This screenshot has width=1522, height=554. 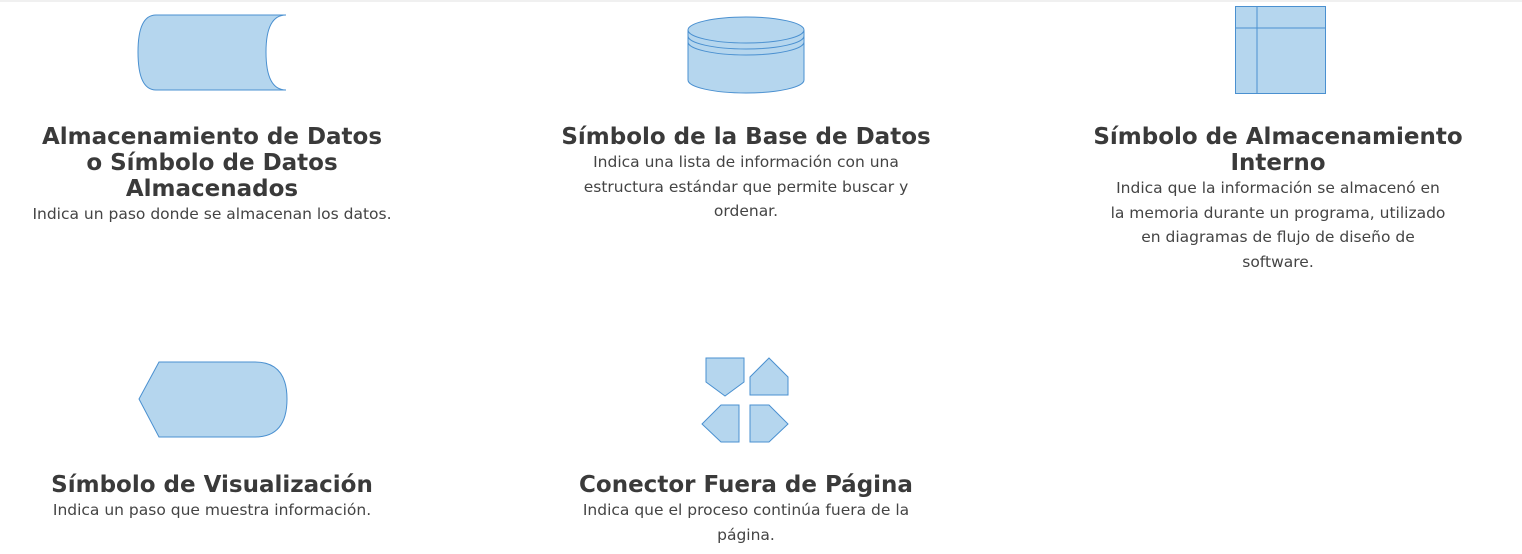 What do you see at coordinates (761, 1) in the screenshot?
I see `top-divider` at bounding box center [761, 1].